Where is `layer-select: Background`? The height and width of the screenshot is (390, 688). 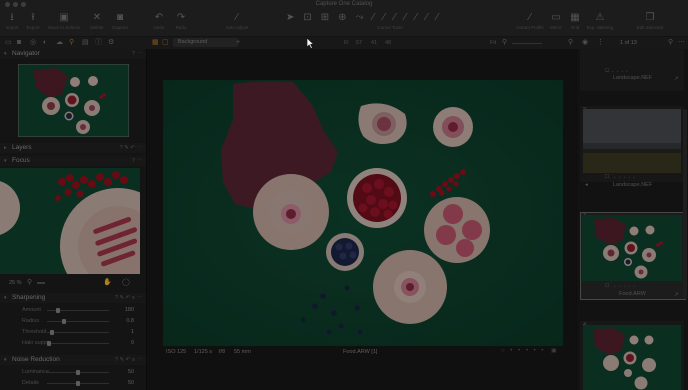
layer-select: Background is located at coordinates (205, 42).